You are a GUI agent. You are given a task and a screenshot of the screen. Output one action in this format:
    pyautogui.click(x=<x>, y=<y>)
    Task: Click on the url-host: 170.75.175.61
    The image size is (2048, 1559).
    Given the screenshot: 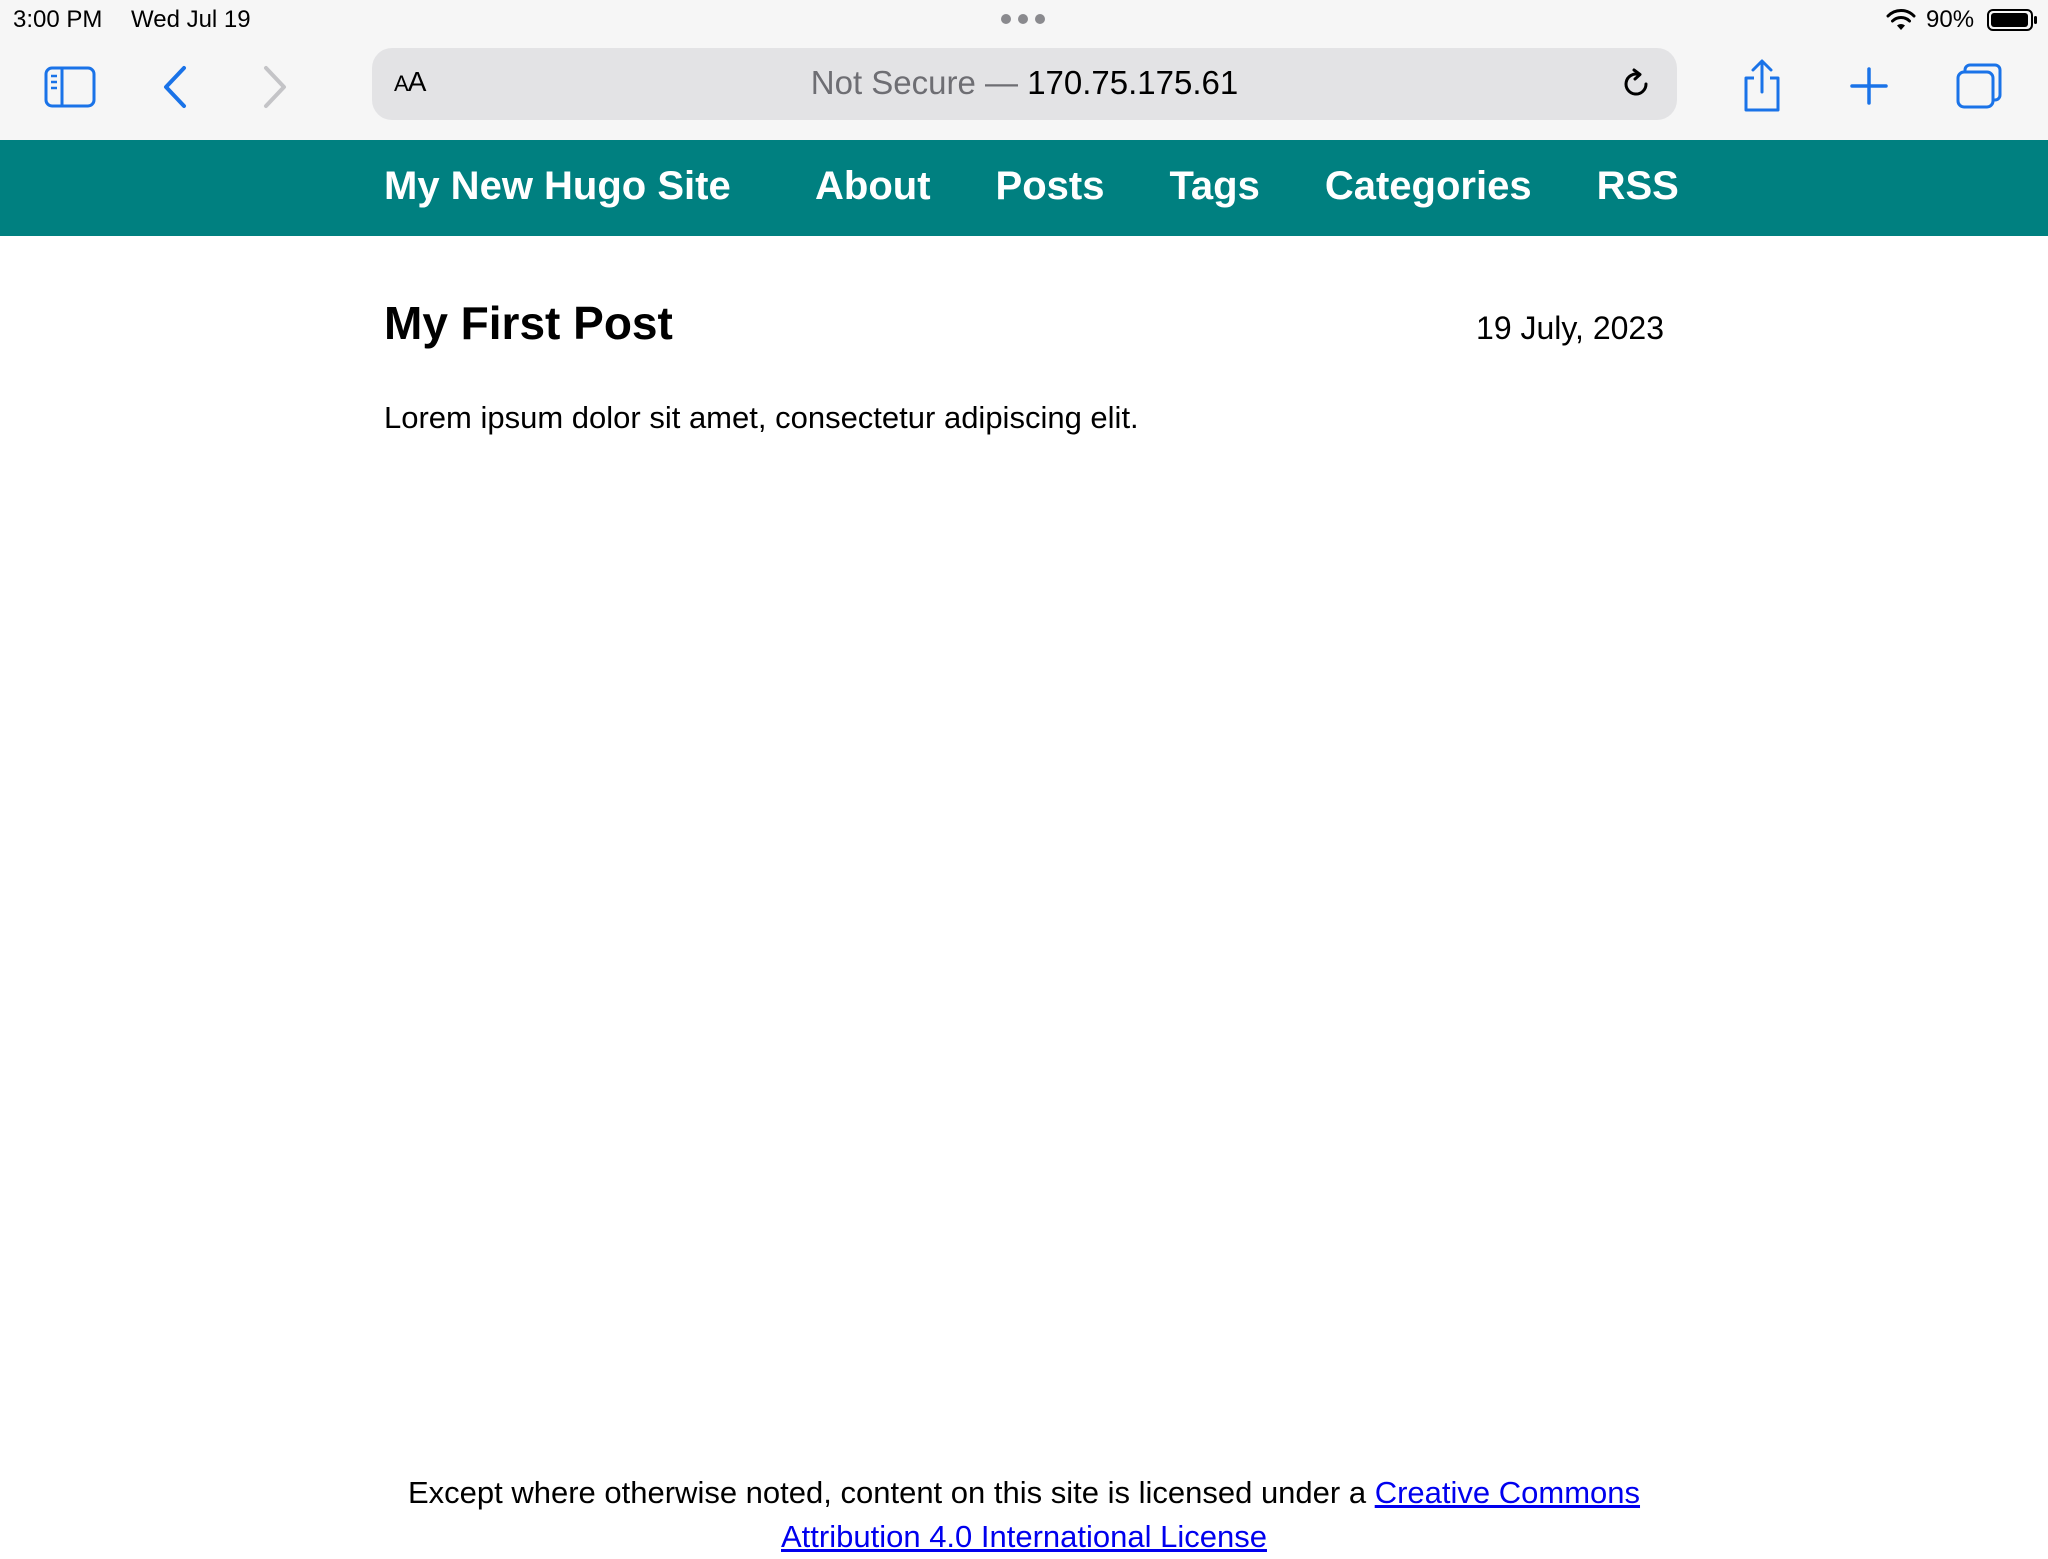 What is the action you would take?
    pyautogui.click(x=1133, y=82)
    